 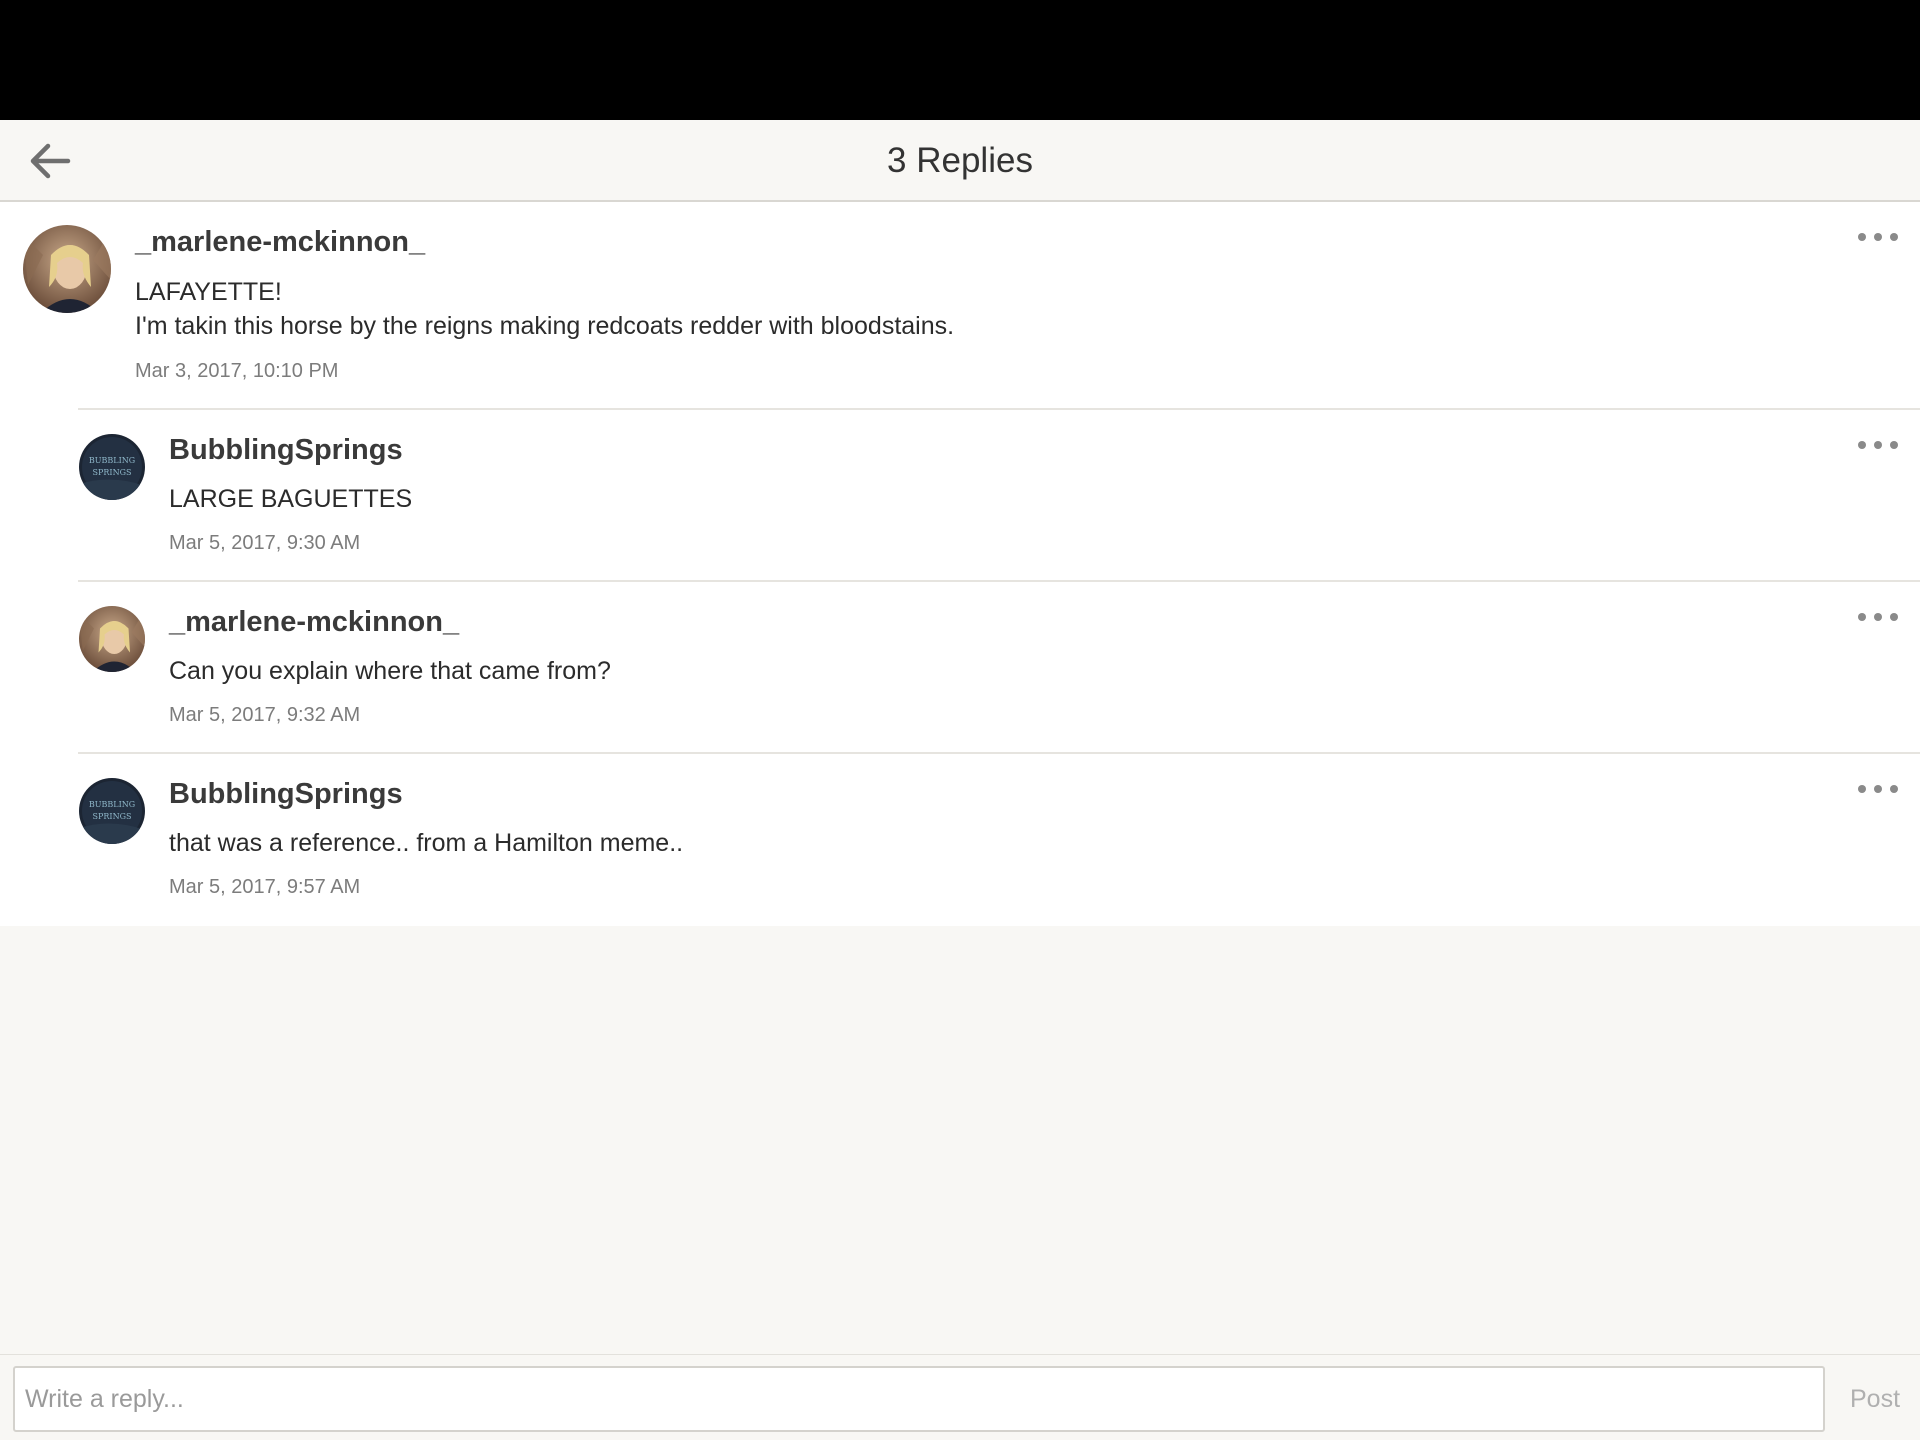 What do you see at coordinates (1875, 1399) in the screenshot?
I see `post-button: Post` at bounding box center [1875, 1399].